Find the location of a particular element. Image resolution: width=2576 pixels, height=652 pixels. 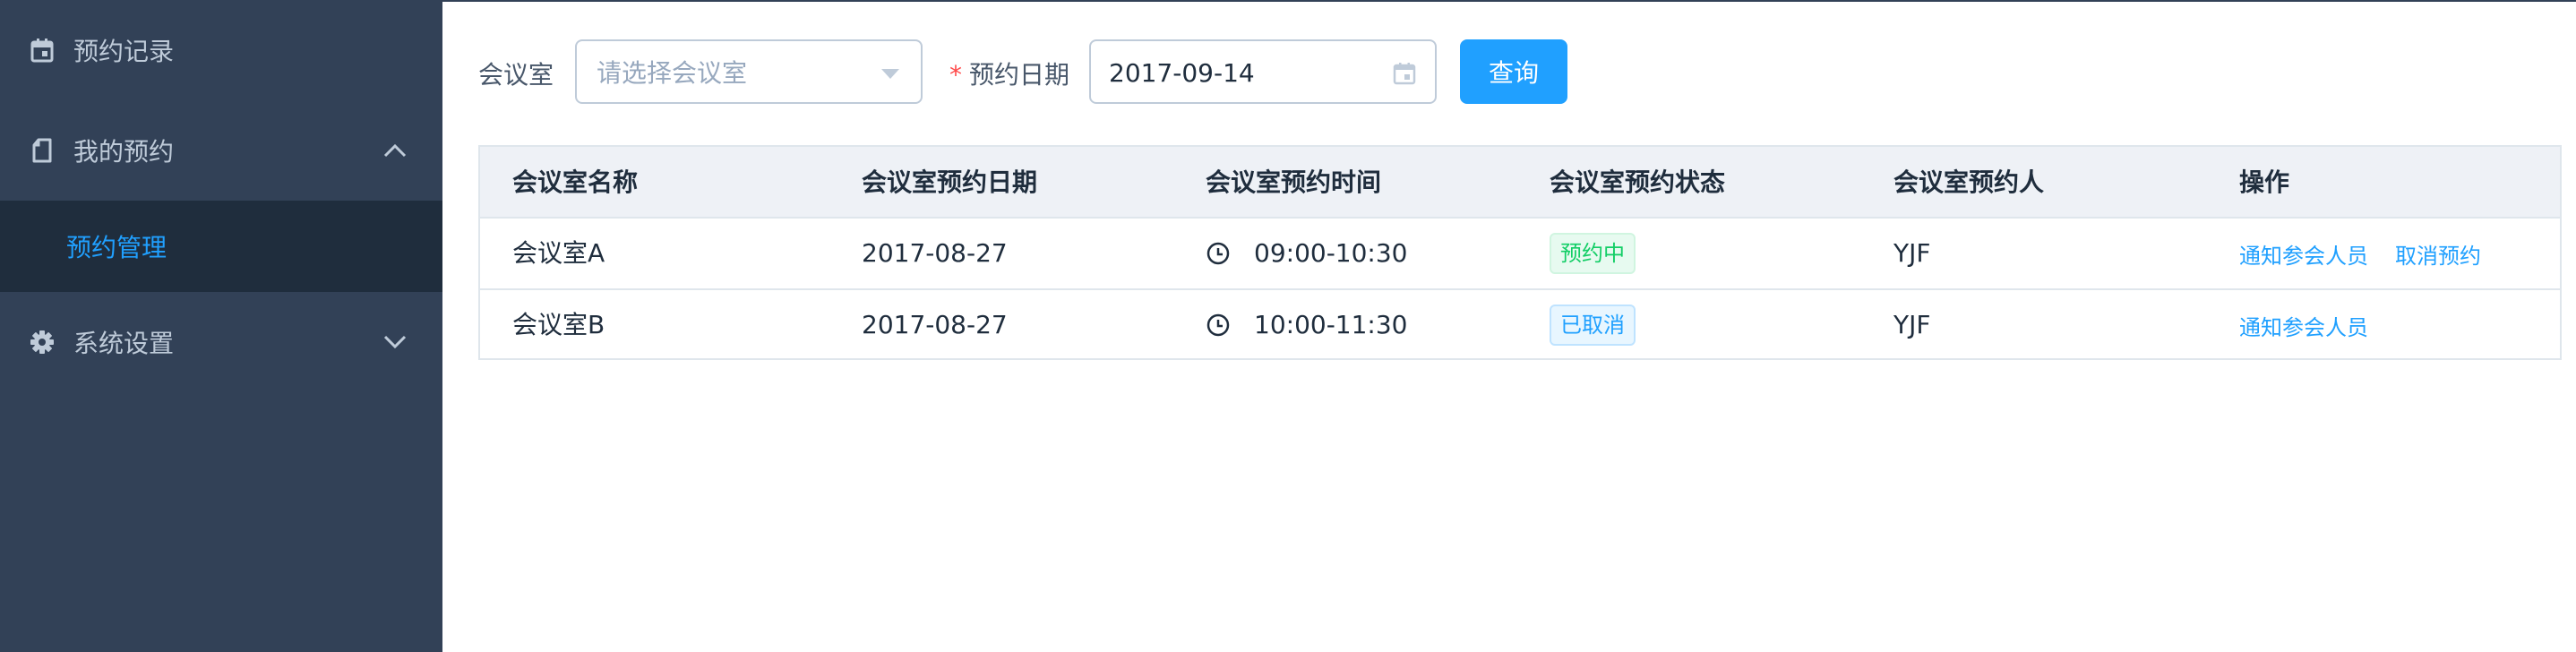

table-header: 会议室名称 会议室预约日期 会议室预约时间 会议室预约状态 会议室预约人 操作 is located at coordinates (1520, 183).